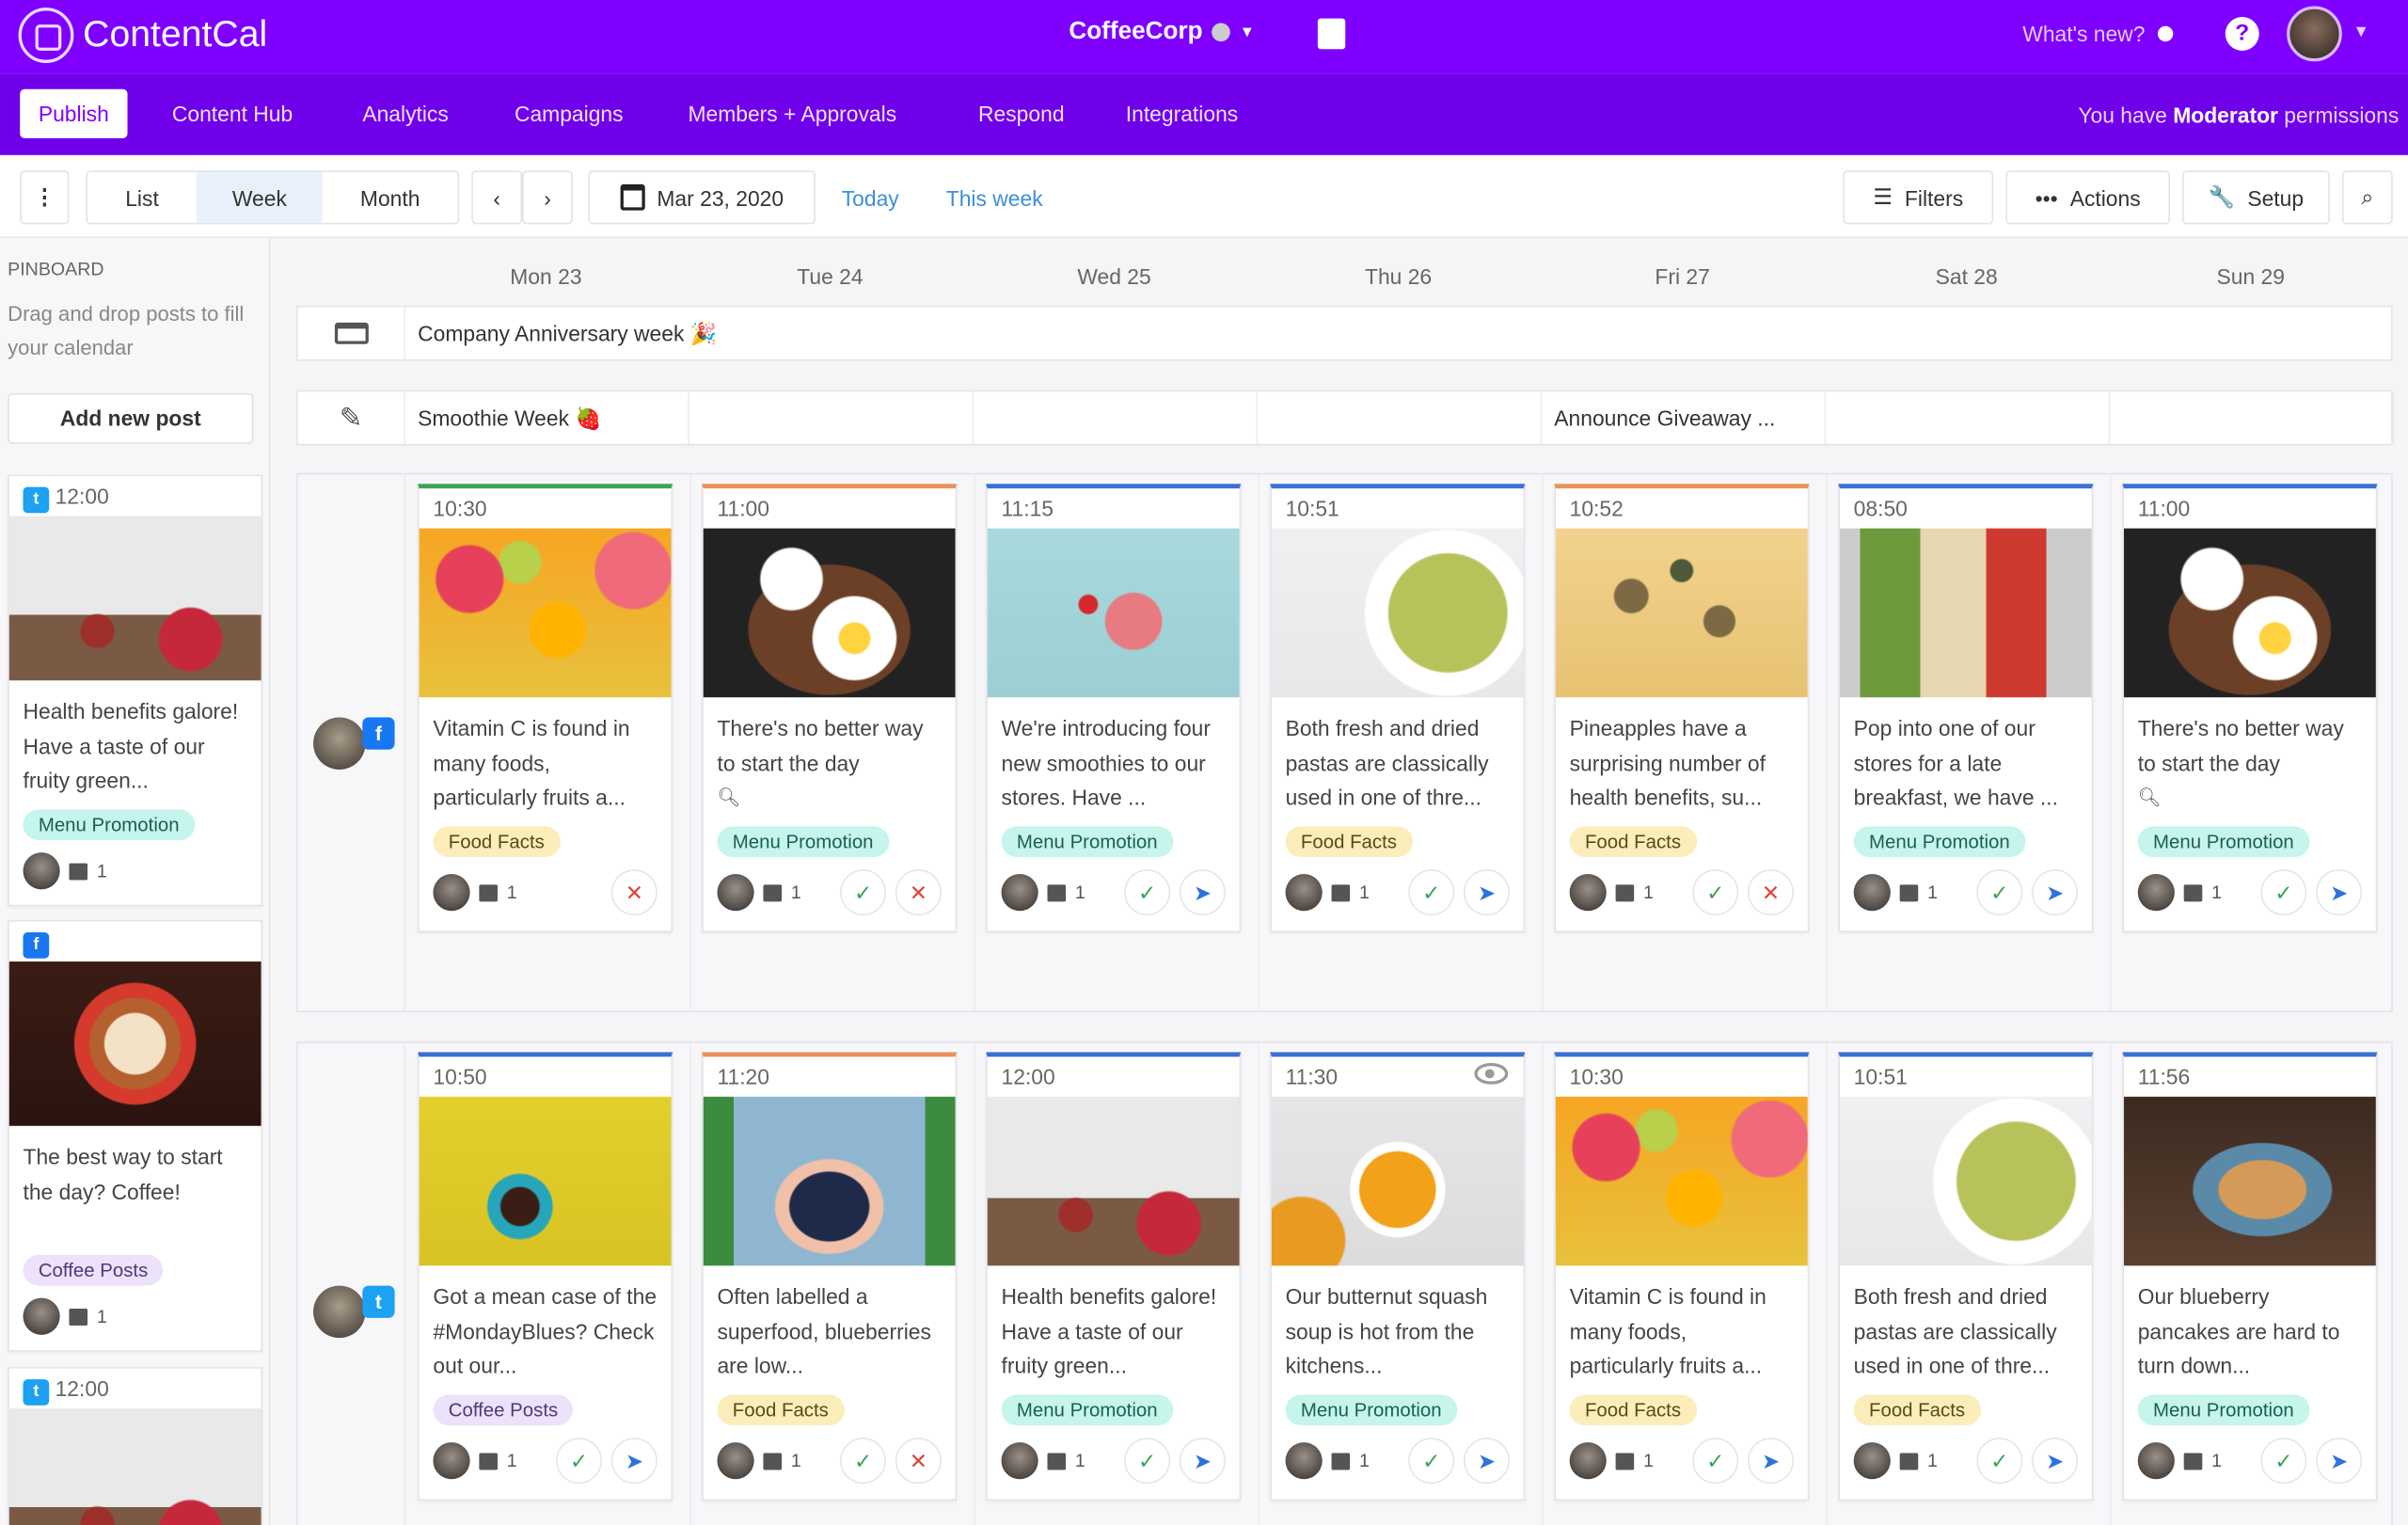 Image resolution: width=2408 pixels, height=1525 pixels. What do you see at coordinates (74, 113) in the screenshot?
I see `tab-publish: Publish` at bounding box center [74, 113].